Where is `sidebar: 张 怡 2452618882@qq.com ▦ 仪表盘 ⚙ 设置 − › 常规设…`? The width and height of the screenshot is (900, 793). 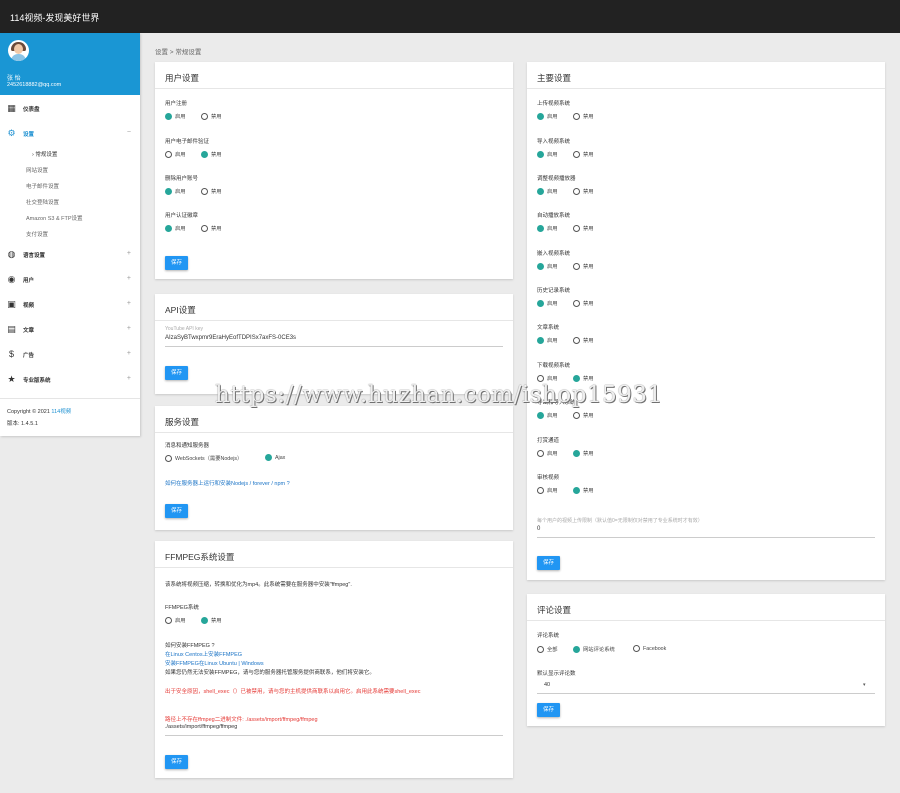 sidebar: 张 怡 2452618882@qq.com ▦ 仪表盘 ⚙ 设置 − › 常规设… is located at coordinates (70, 234).